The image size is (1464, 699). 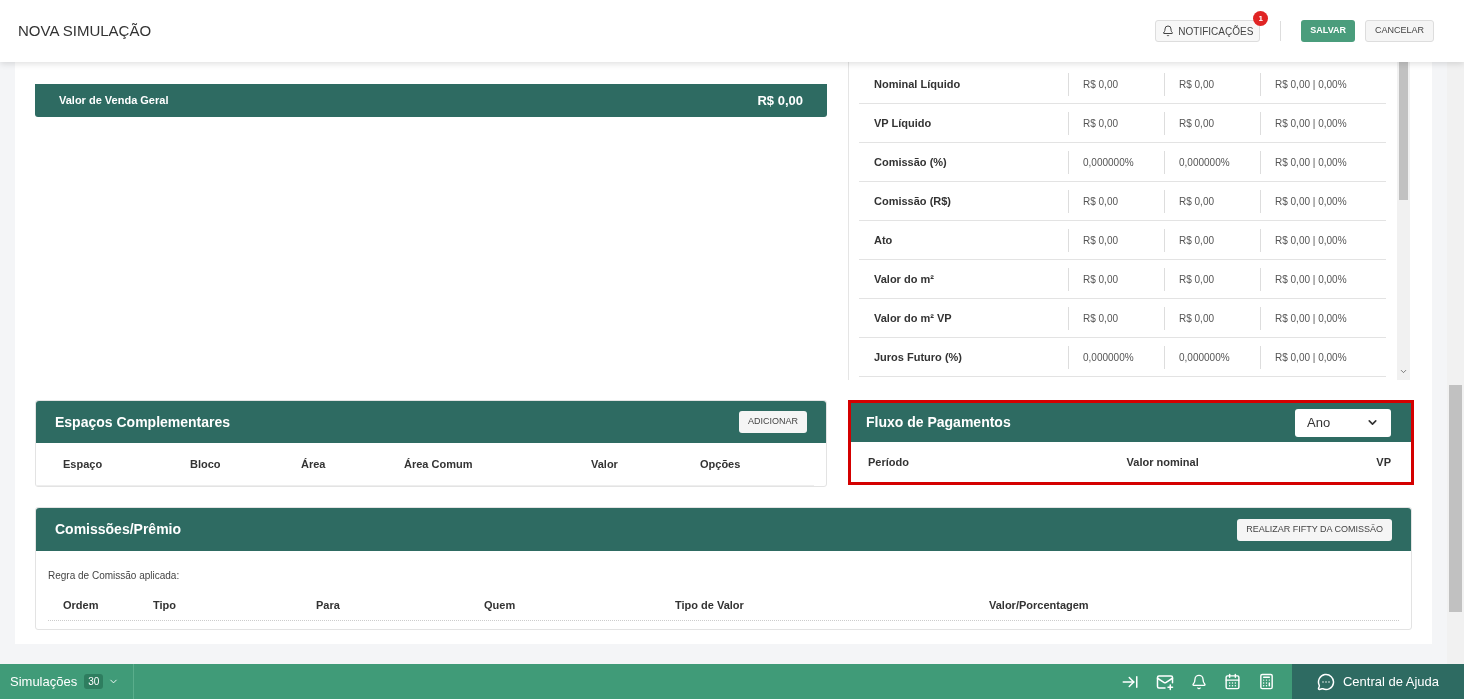 What do you see at coordinates (1378, 681) in the screenshot?
I see `help-center-button: Central de Ajuda` at bounding box center [1378, 681].